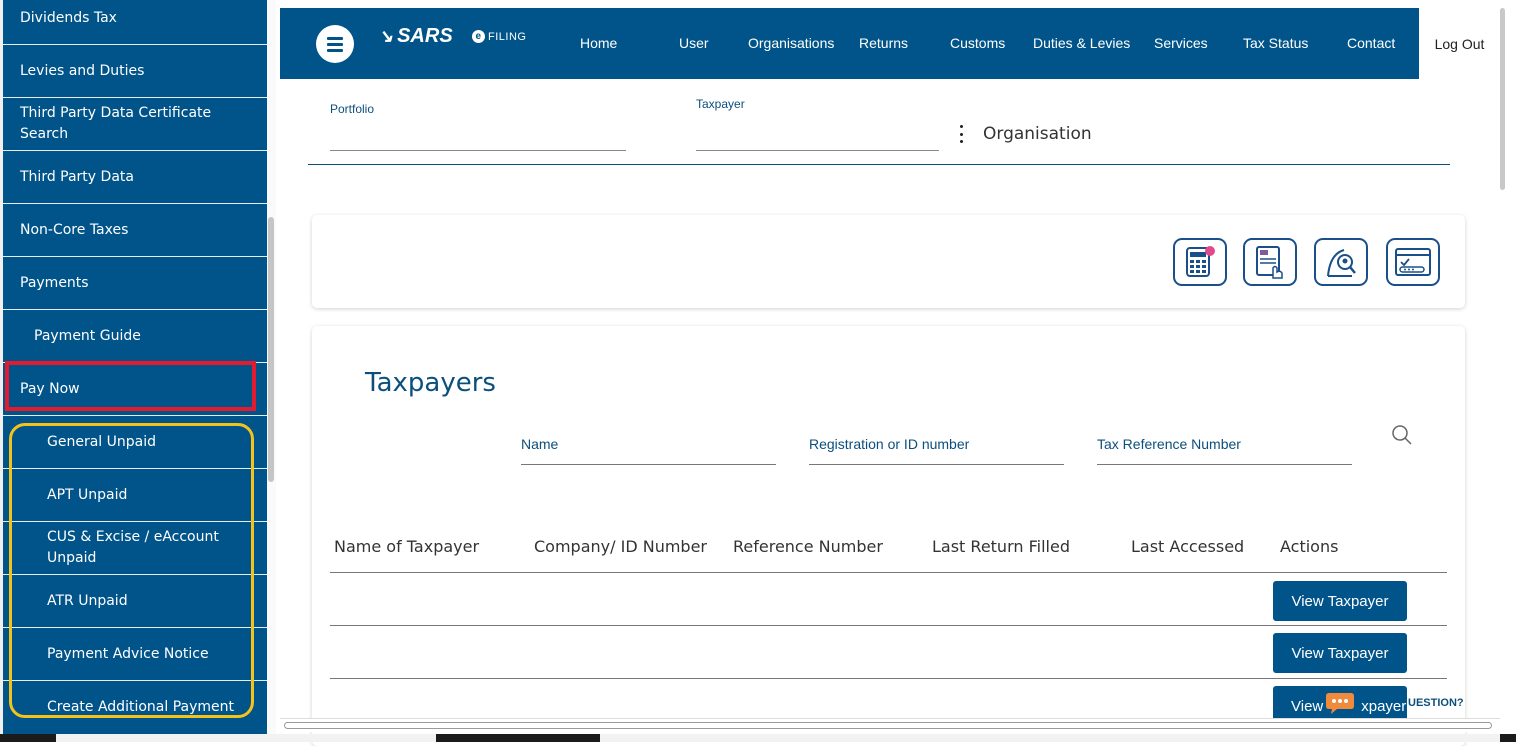  I want to click on highlight-yellow-box, so click(131, 570).